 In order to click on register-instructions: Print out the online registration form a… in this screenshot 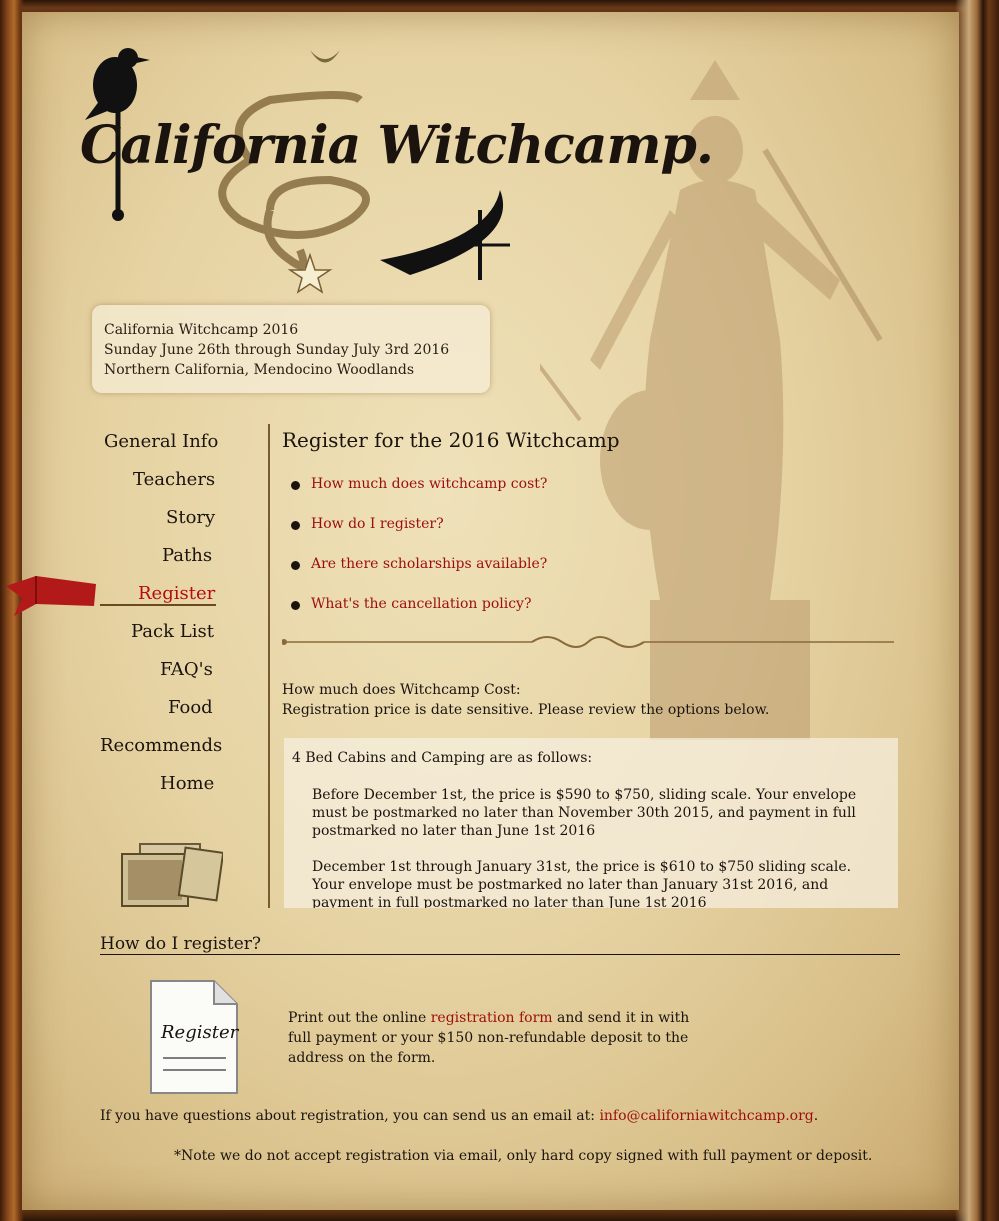, I will do `click(498, 1038)`.